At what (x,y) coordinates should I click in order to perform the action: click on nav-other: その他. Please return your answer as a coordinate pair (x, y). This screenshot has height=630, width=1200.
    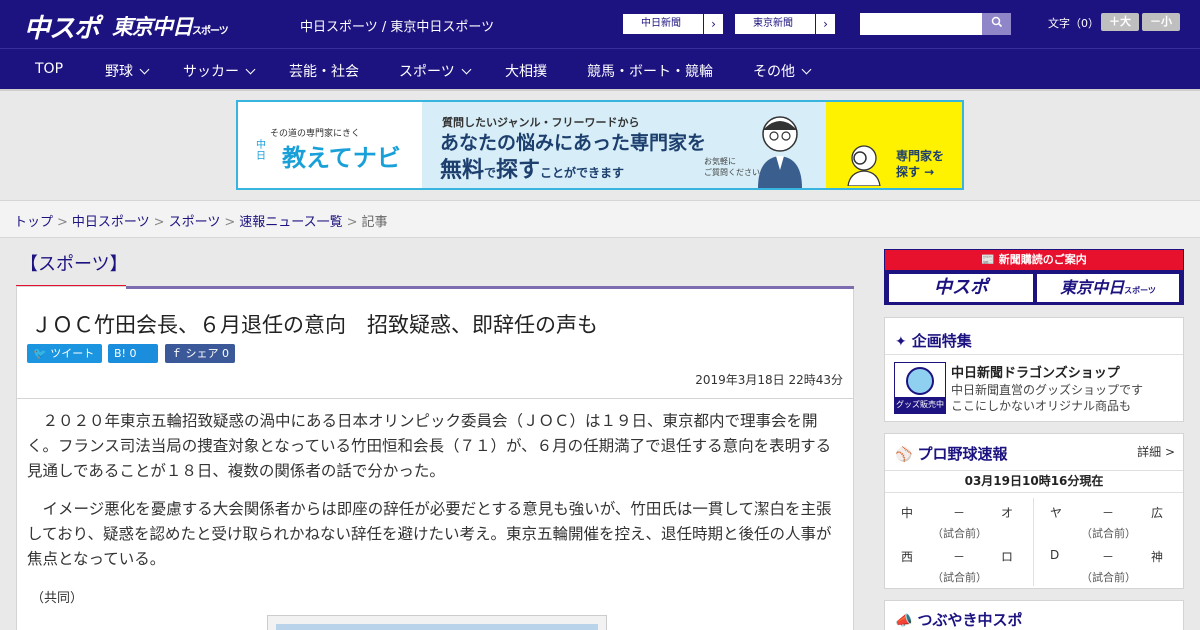
    Looking at the image, I should click on (782, 71).